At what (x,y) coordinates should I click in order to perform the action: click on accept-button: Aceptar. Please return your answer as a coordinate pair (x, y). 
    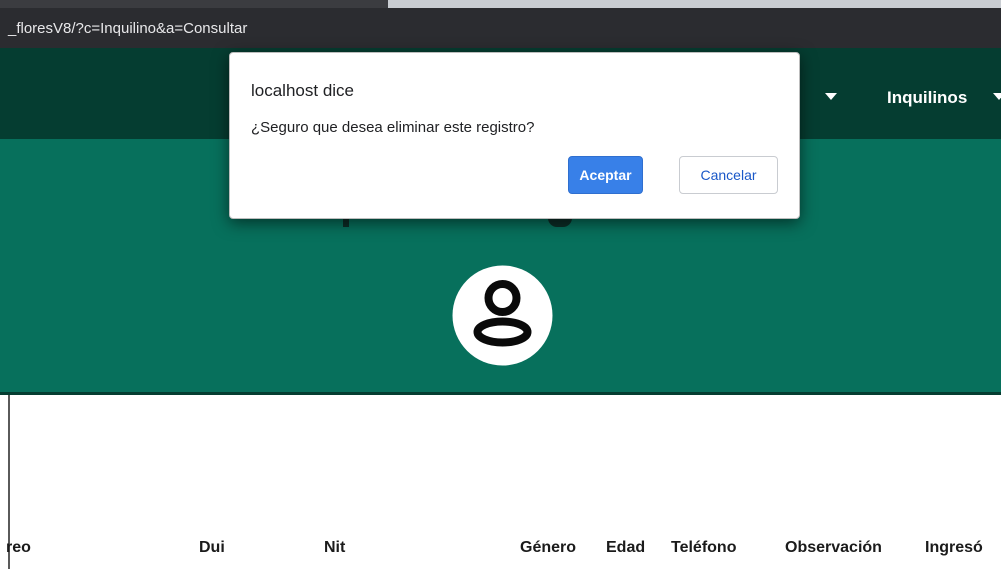
    Looking at the image, I should click on (605, 175).